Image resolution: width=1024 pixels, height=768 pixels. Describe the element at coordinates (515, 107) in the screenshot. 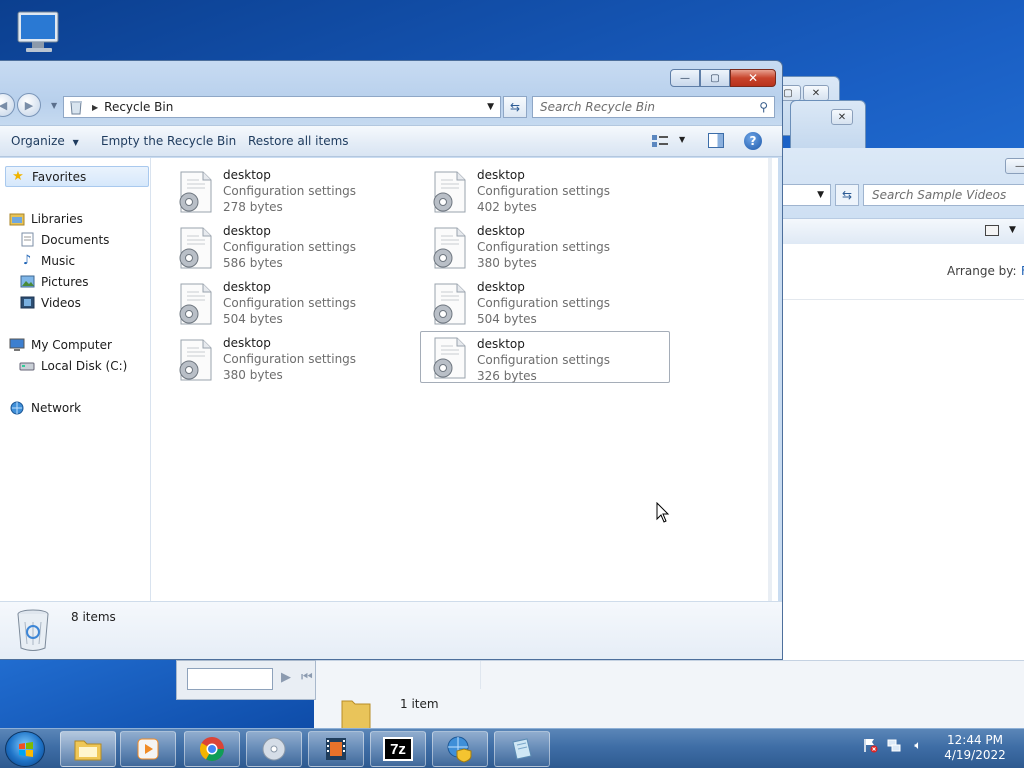

I see `refresh-button: ⇆` at that location.